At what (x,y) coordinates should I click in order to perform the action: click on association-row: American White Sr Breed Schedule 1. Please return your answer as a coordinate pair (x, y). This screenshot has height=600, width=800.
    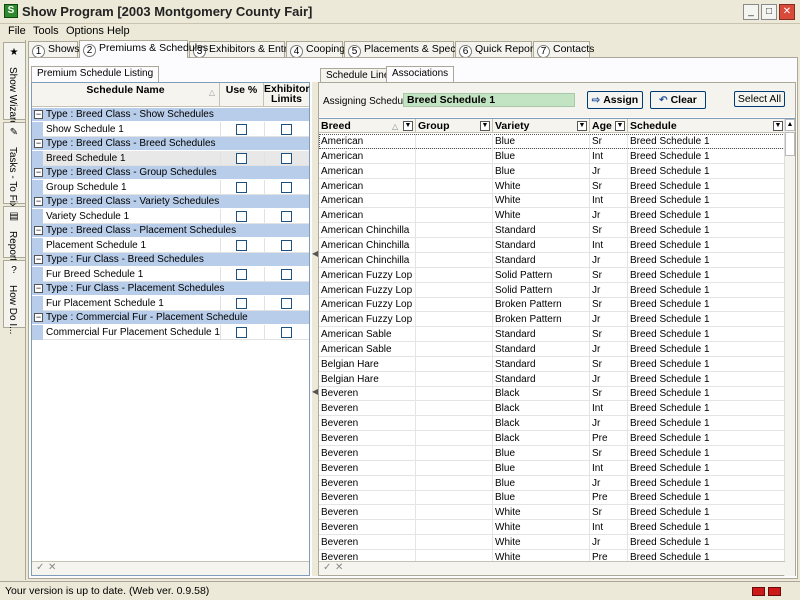
    Looking at the image, I should click on (552, 186).